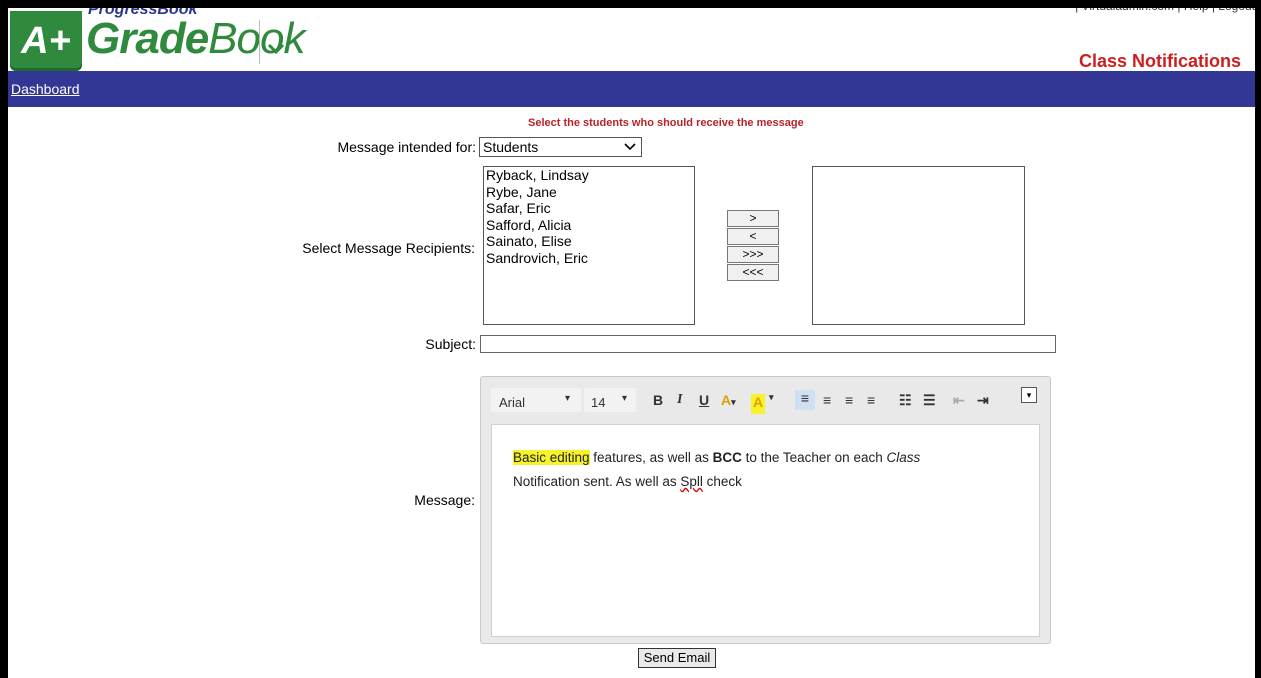 This screenshot has height=678, width=1261. I want to click on highlight-color-icon: A, so click(758, 404).